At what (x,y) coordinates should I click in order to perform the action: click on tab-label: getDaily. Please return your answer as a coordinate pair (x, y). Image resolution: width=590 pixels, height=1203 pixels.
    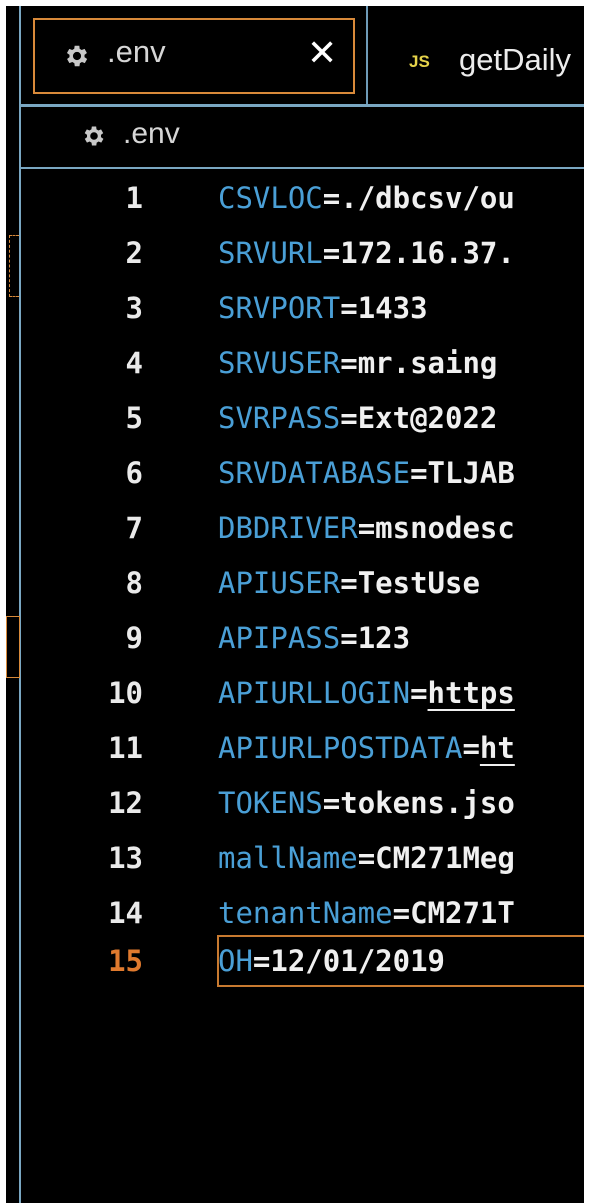
    Looking at the image, I should click on (515, 59).